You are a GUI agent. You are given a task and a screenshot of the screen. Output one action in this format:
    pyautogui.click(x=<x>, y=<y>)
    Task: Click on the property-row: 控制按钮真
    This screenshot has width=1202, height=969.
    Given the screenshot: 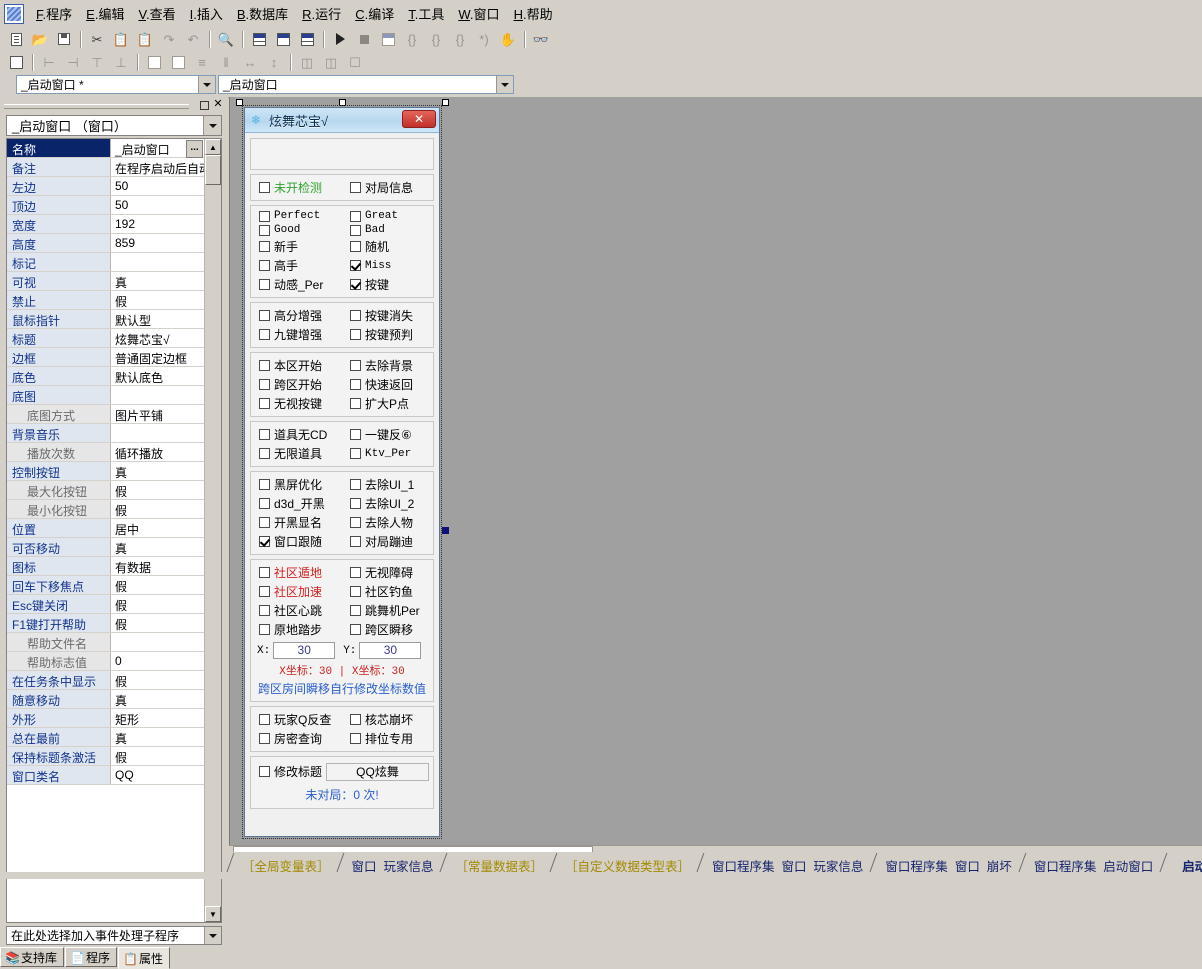 What is the action you would take?
    pyautogui.click(x=106, y=471)
    